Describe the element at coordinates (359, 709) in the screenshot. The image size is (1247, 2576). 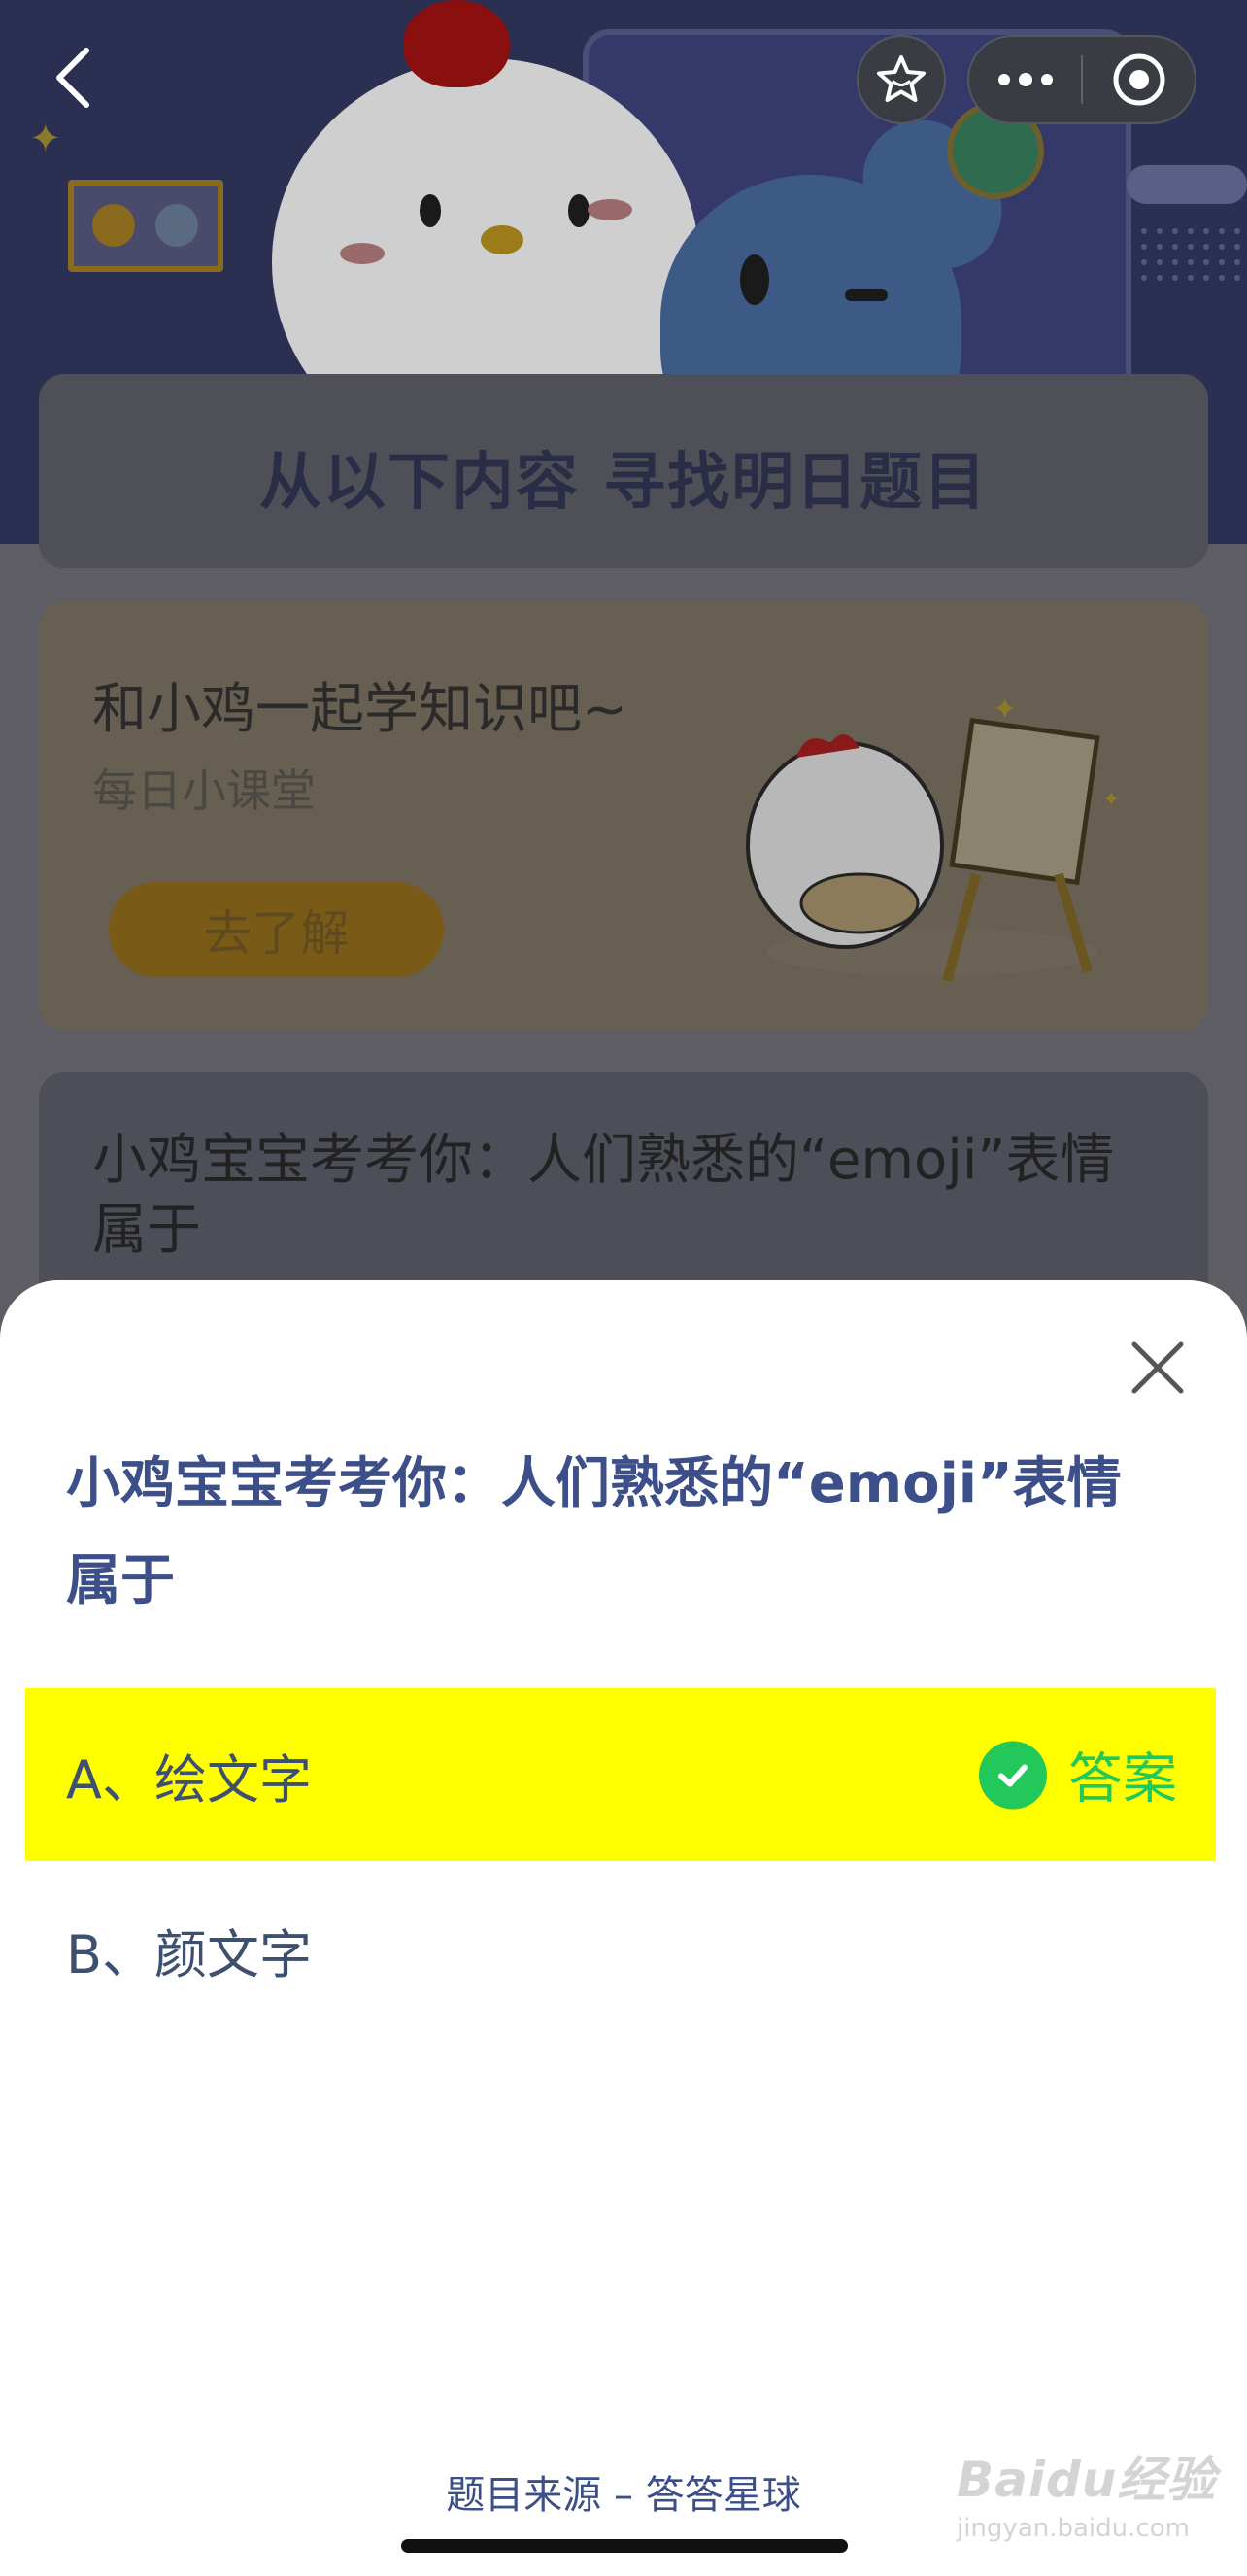
I see `lesson-heading: 和小鸡一起学知识吧~` at that location.